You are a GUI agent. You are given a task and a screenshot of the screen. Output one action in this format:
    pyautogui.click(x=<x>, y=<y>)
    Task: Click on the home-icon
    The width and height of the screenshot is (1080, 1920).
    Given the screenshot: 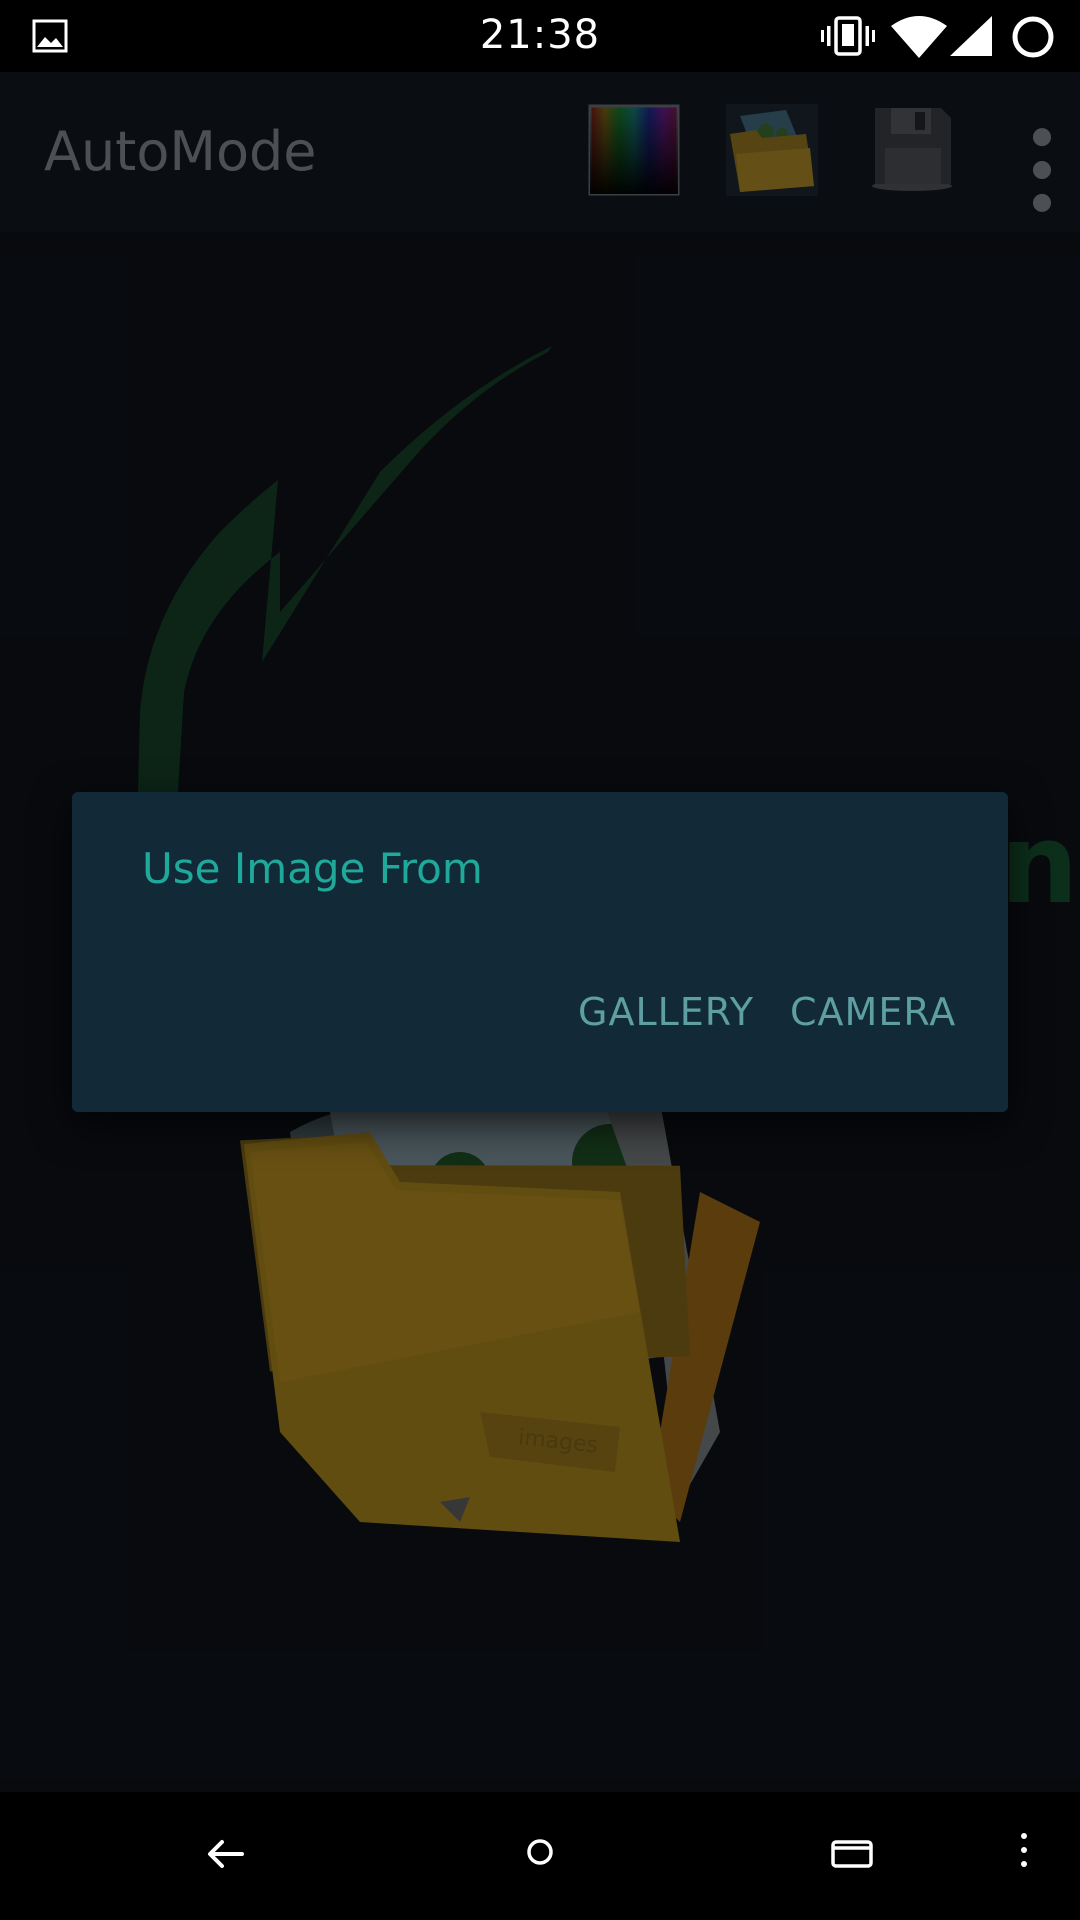 What is the action you would take?
    pyautogui.click(x=540, y=1852)
    